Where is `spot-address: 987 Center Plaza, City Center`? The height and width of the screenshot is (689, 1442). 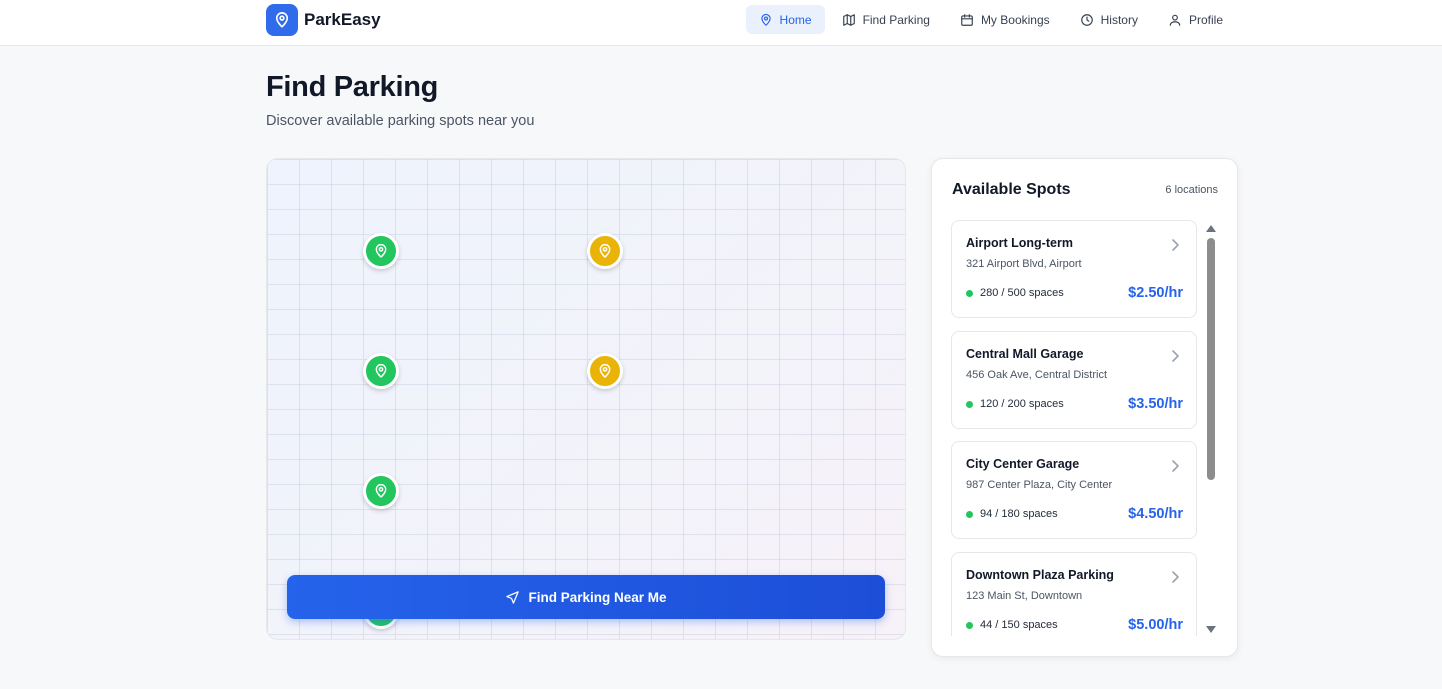
spot-address: 987 Center Plaza, City Center is located at coordinates (1039, 485).